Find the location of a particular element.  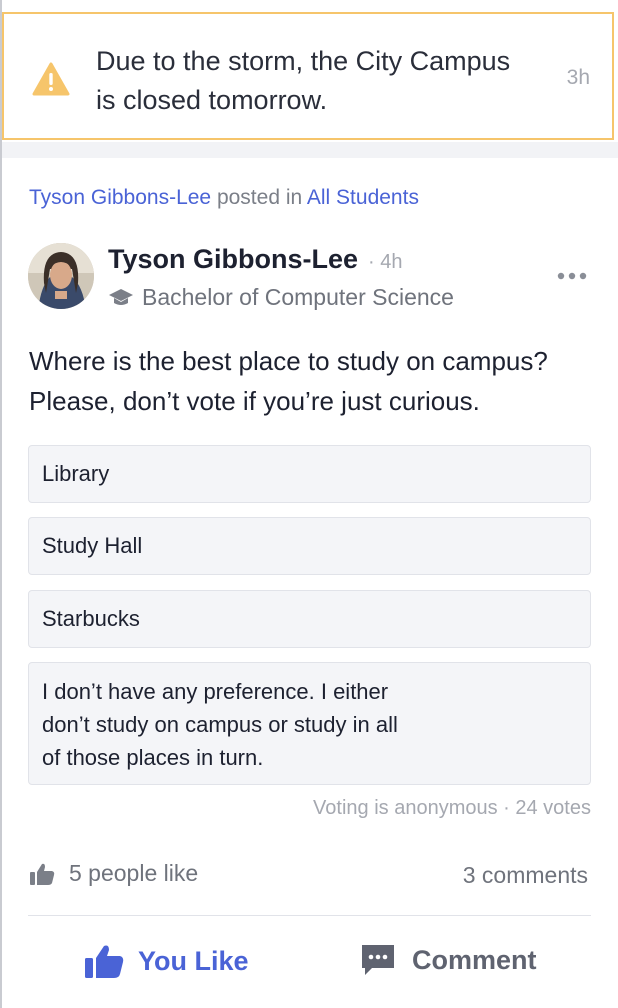

post-context-line: Tyson Gibbons-Lee posted in All Students is located at coordinates (224, 198).